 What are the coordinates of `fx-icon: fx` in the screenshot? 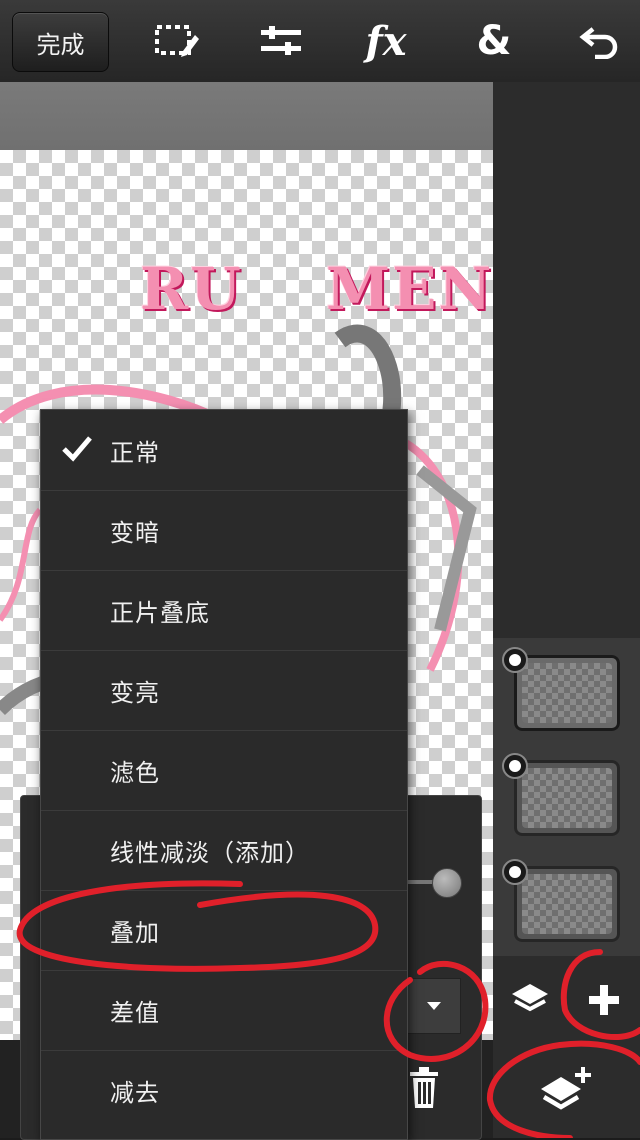 It's located at (386, 41).